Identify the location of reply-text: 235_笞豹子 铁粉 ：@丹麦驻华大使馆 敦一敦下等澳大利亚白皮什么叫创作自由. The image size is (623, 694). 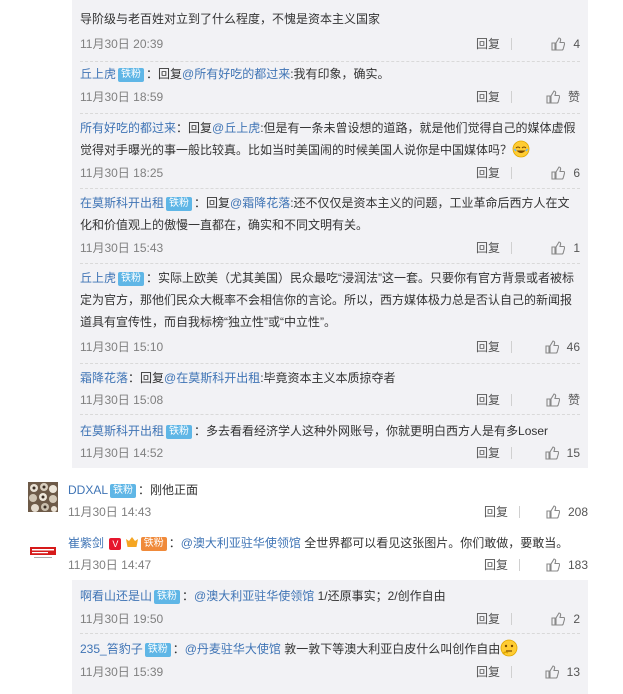
(330, 649).